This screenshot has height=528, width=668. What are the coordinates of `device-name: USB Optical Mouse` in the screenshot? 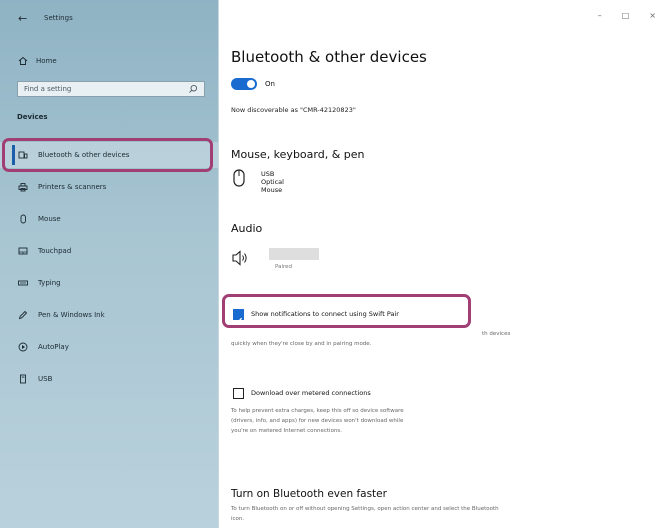 It's located at (272, 182).